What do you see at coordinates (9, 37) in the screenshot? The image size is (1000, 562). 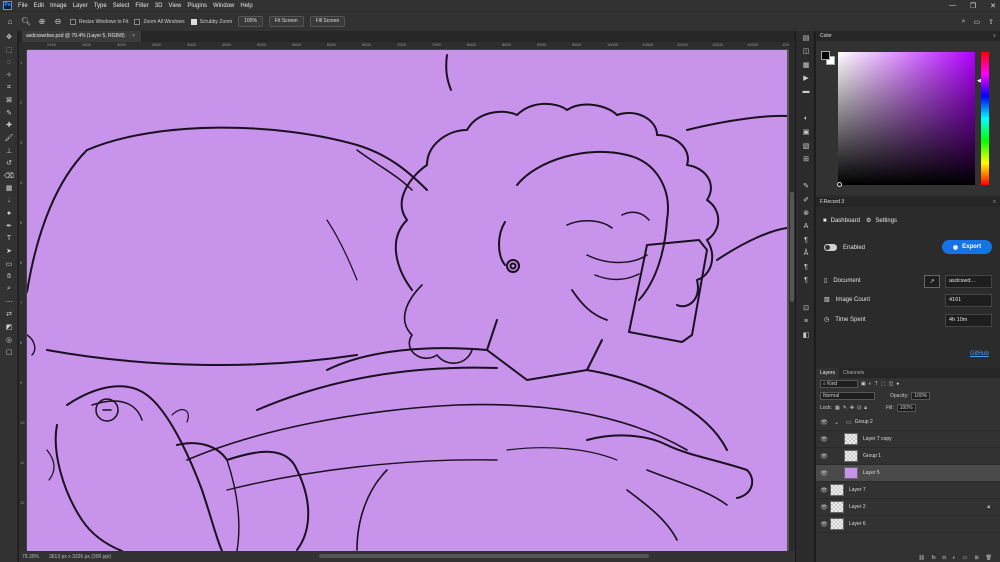 I see `move-tool-icon: ✥` at bounding box center [9, 37].